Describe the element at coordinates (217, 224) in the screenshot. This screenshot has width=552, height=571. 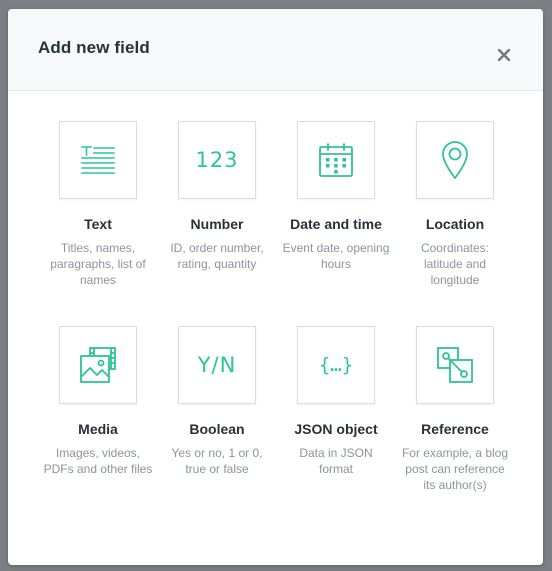
I see `field-type-label: Number` at that location.